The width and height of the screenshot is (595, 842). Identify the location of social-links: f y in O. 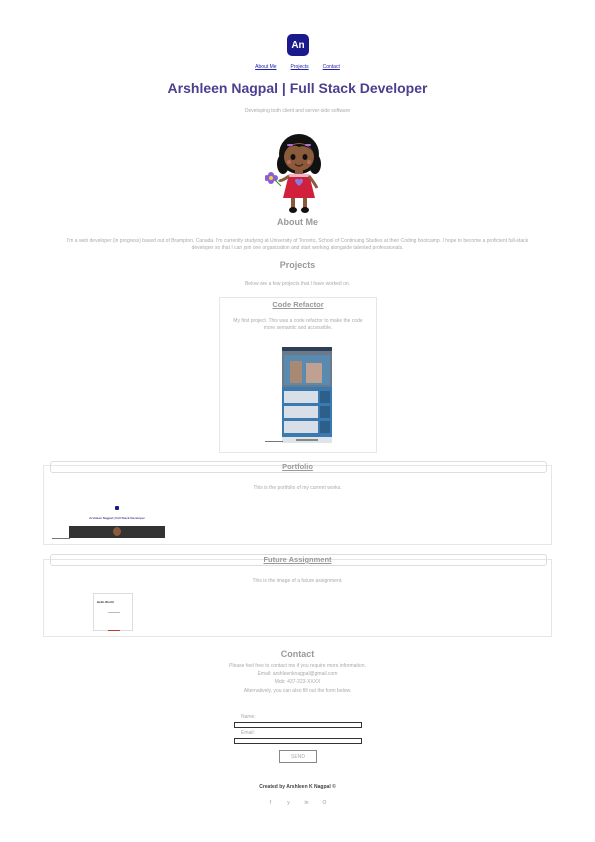
(297, 803).